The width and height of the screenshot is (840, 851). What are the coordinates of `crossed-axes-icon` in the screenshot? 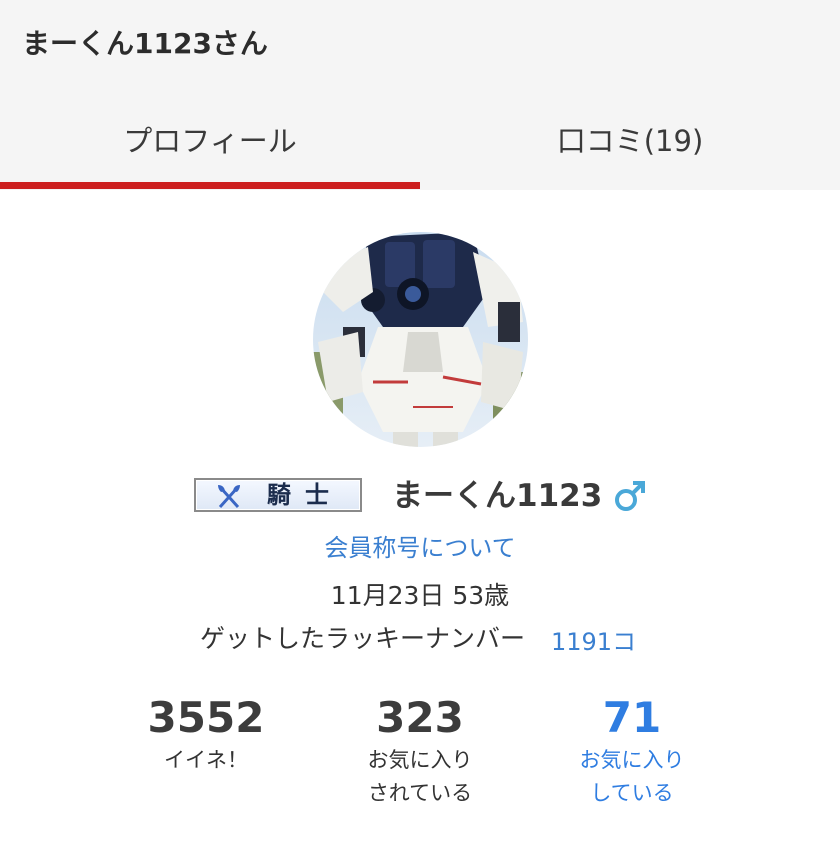 It's located at (229, 496).